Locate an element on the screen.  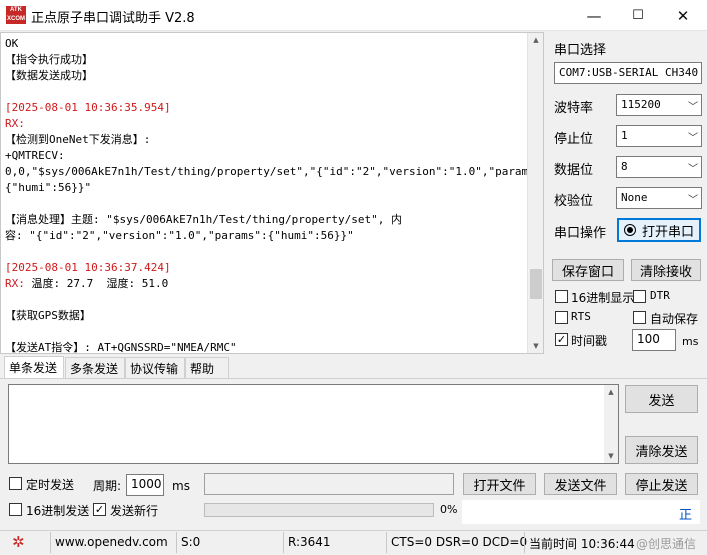
hex-send-checkbox is located at coordinates (15, 509).